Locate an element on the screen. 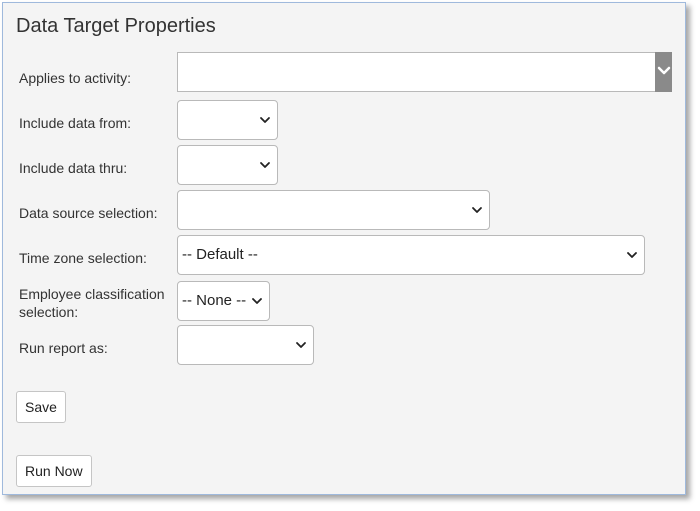  include-data-from-select is located at coordinates (227, 120).